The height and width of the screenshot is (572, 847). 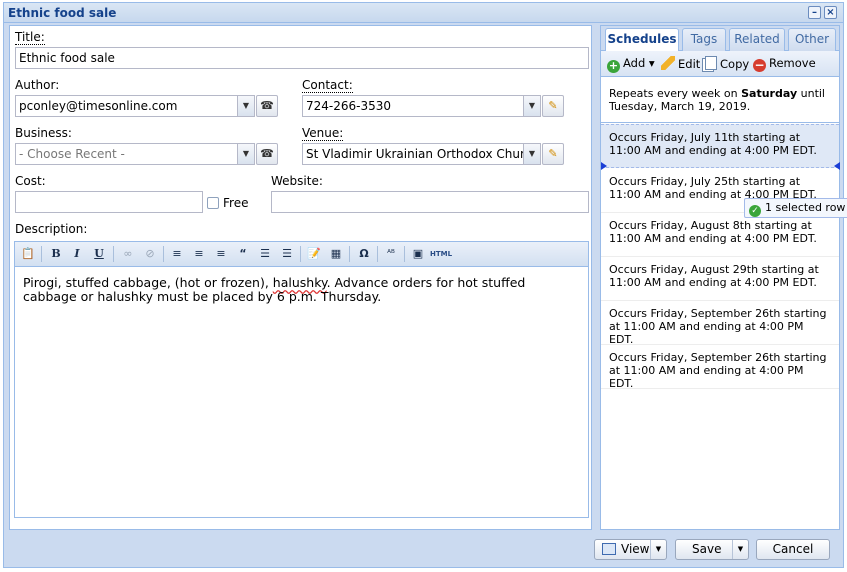 I want to click on edit-source-icon: 📝, so click(x=314, y=254).